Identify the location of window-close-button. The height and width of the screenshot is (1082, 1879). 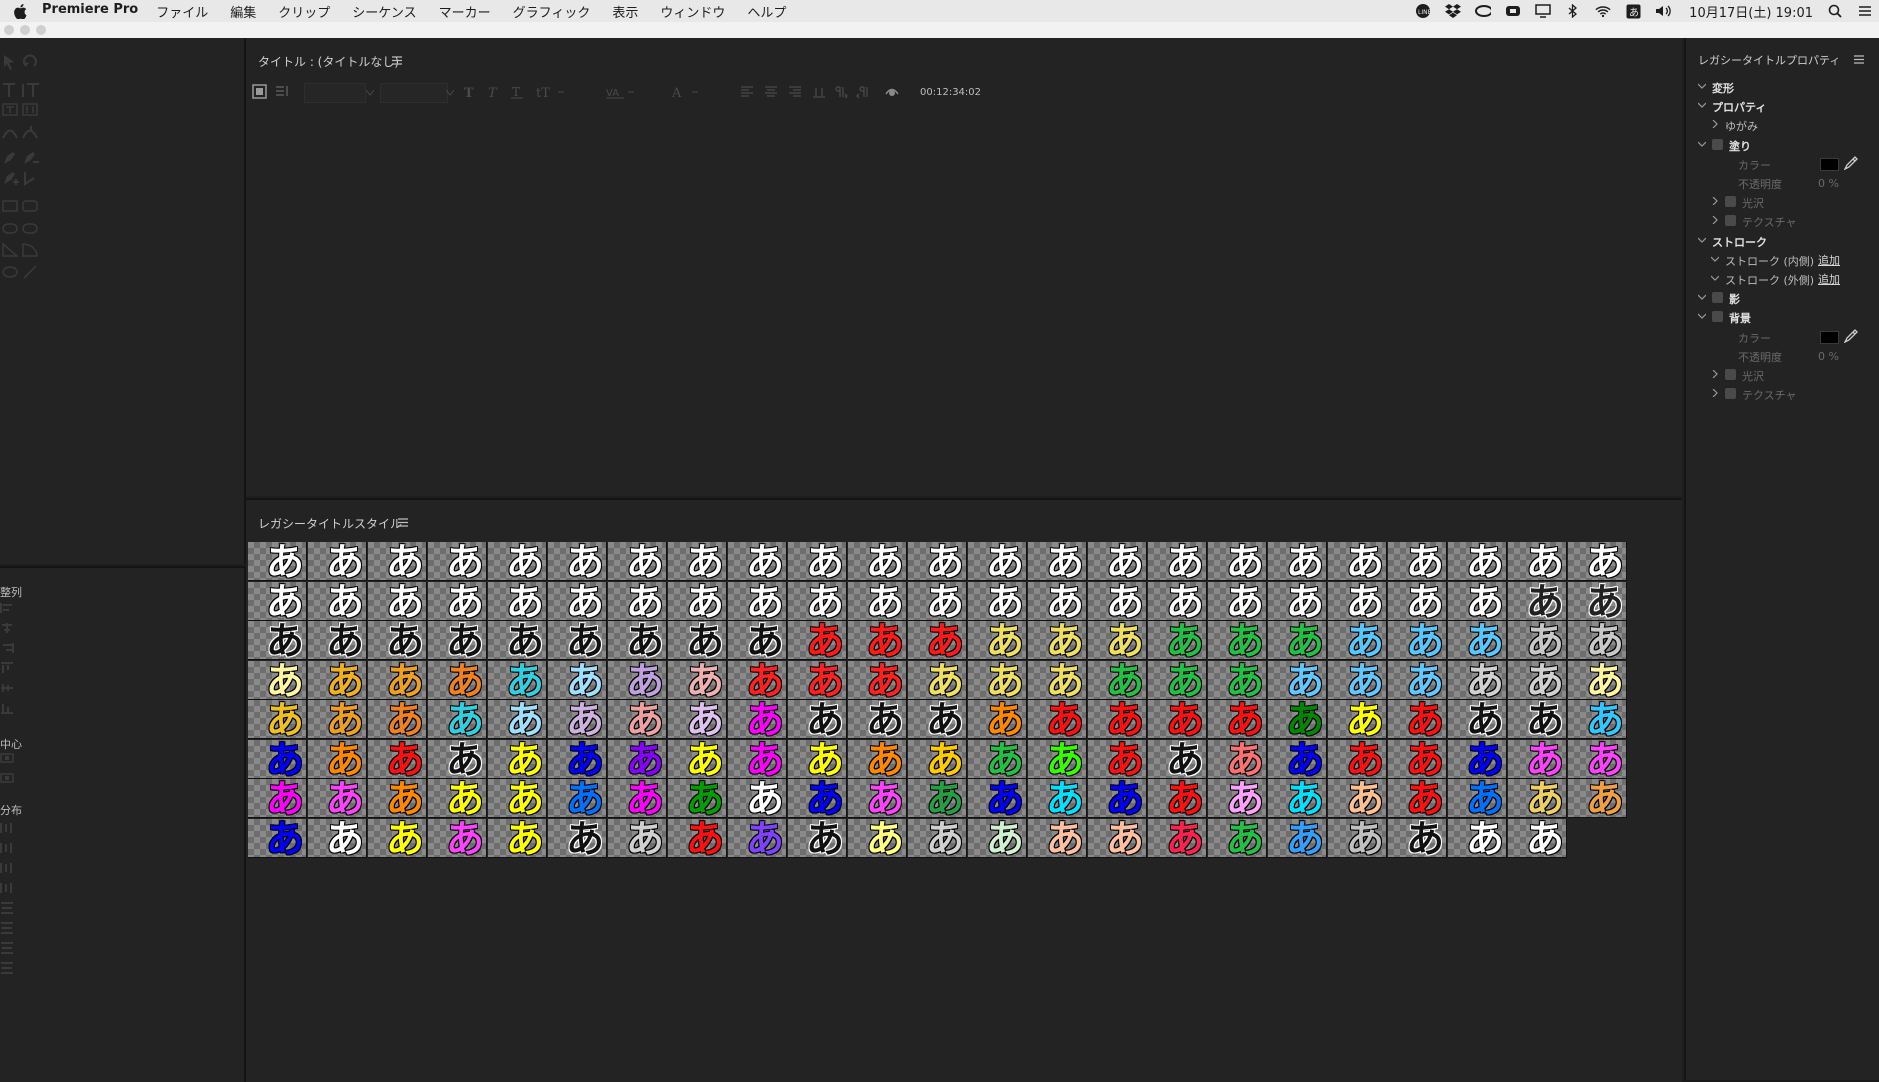
(9, 30).